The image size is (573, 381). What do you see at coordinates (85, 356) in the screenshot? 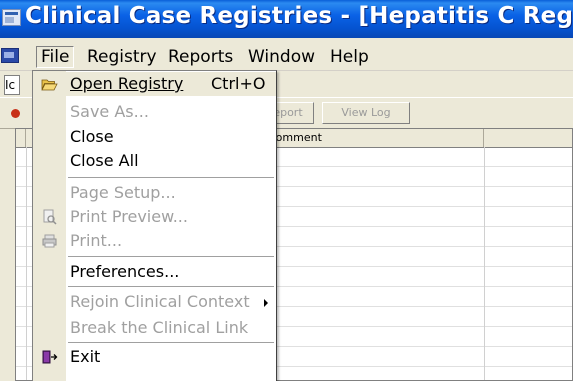
I see `exit-label: Exit` at bounding box center [85, 356].